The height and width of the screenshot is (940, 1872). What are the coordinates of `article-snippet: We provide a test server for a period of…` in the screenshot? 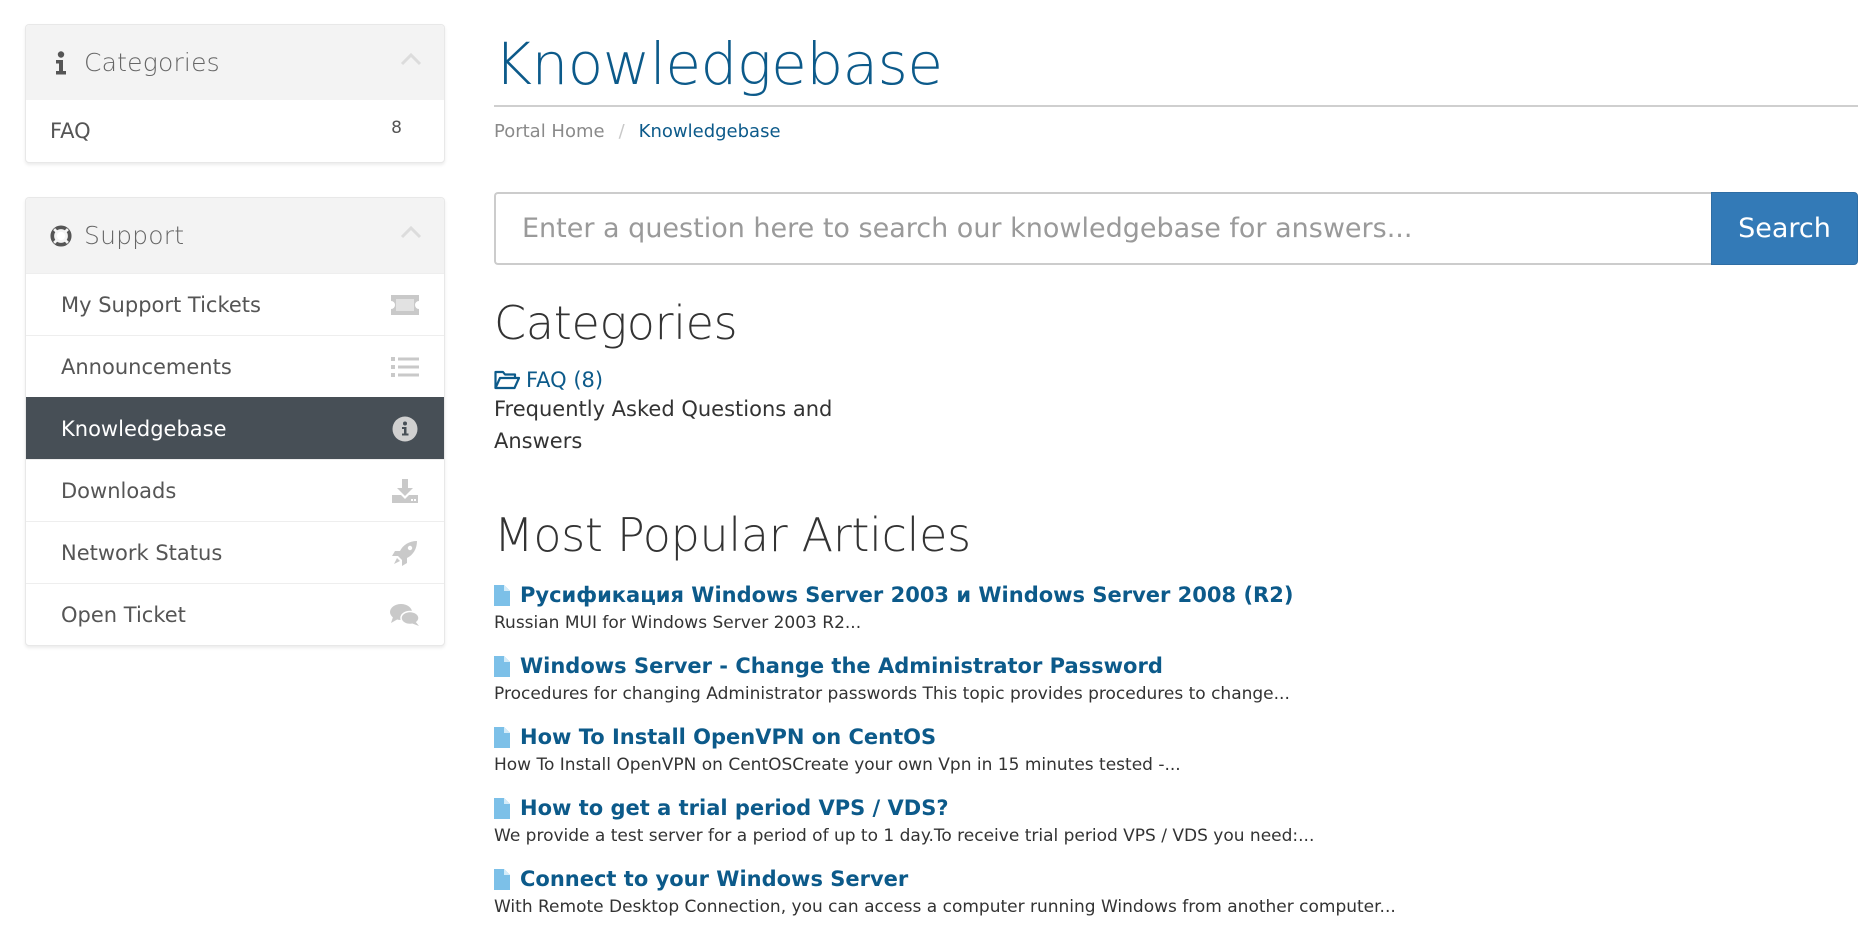 It's located at (904, 836).